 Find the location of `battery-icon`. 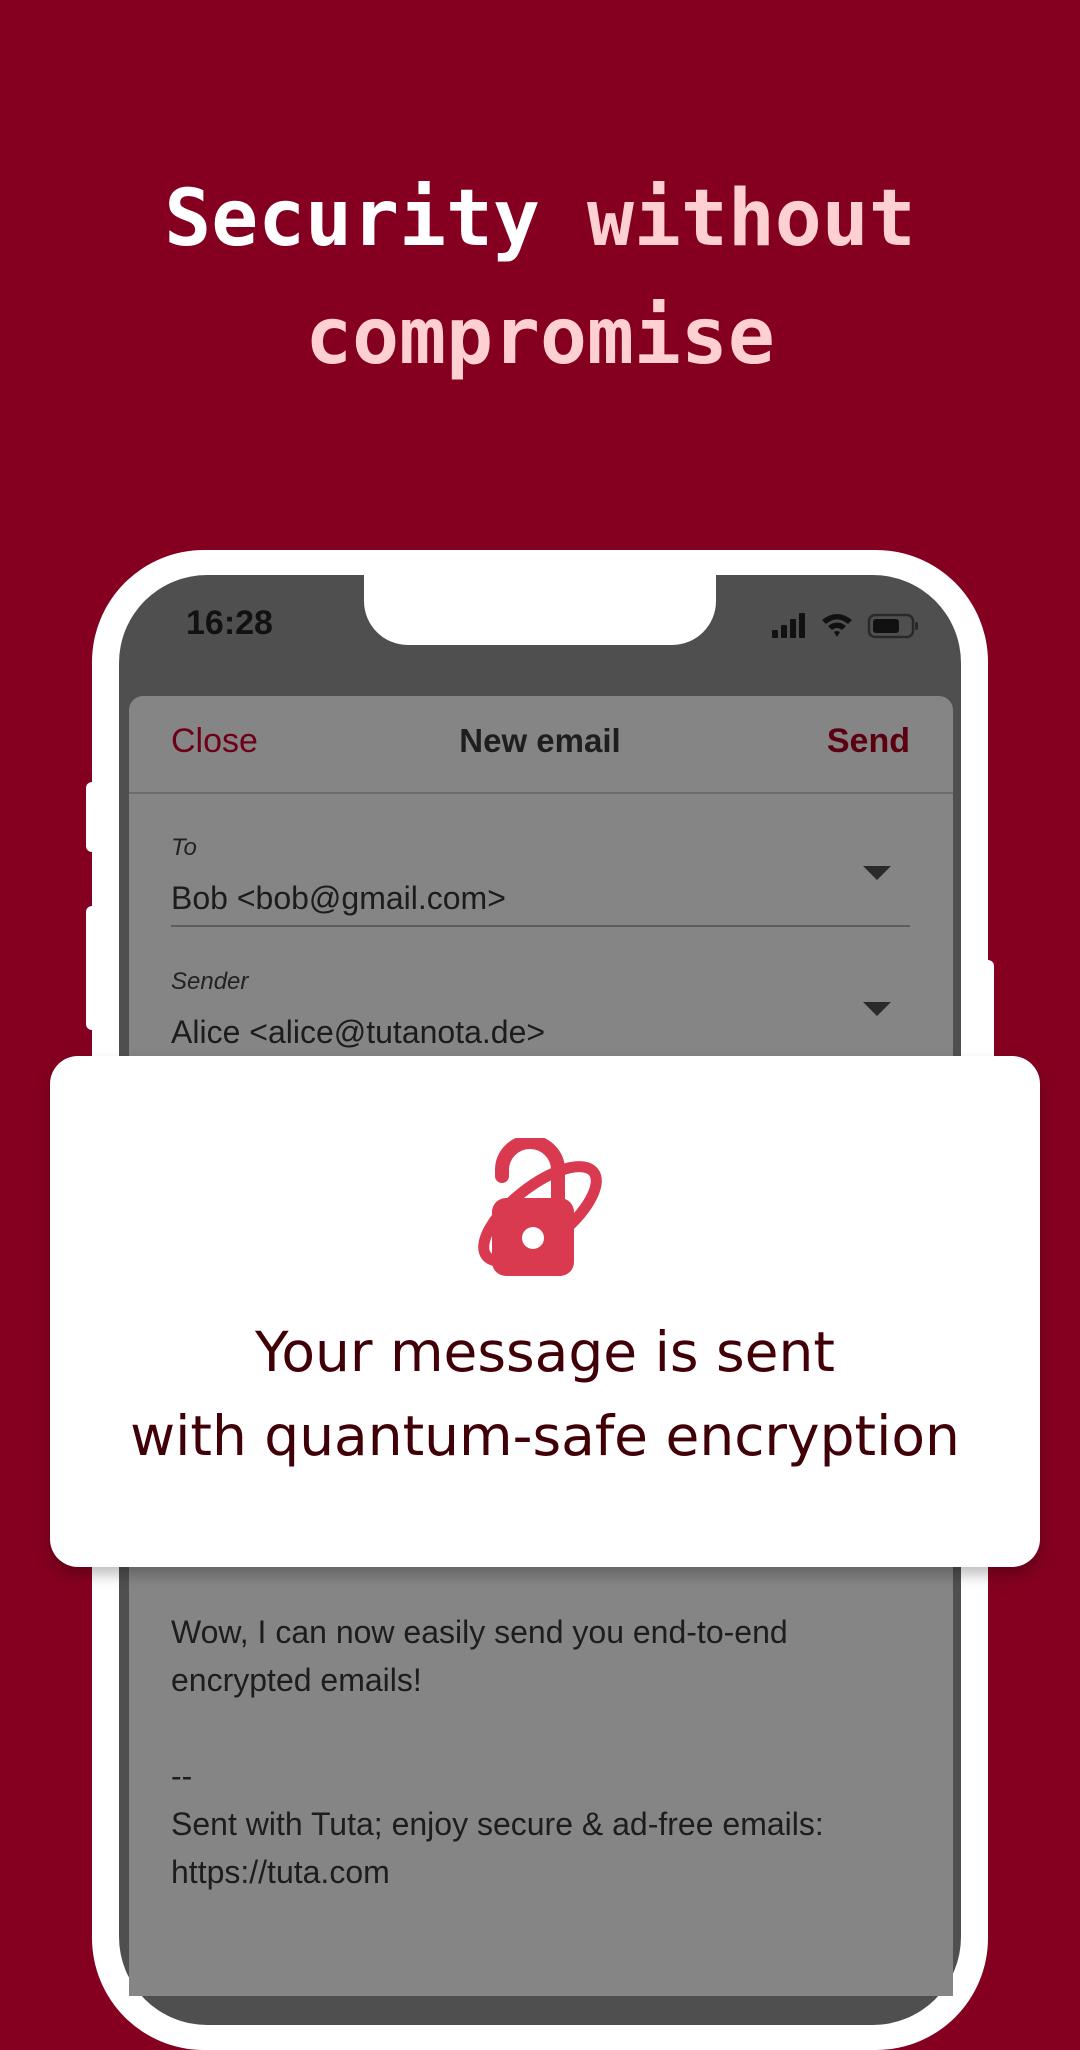

battery-icon is located at coordinates (892, 626).